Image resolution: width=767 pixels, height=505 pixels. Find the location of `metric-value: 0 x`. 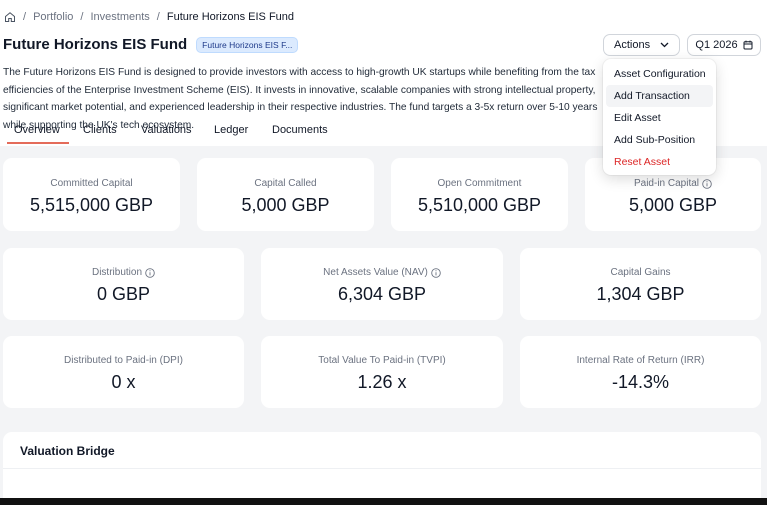

metric-value: 0 x is located at coordinates (123, 382).